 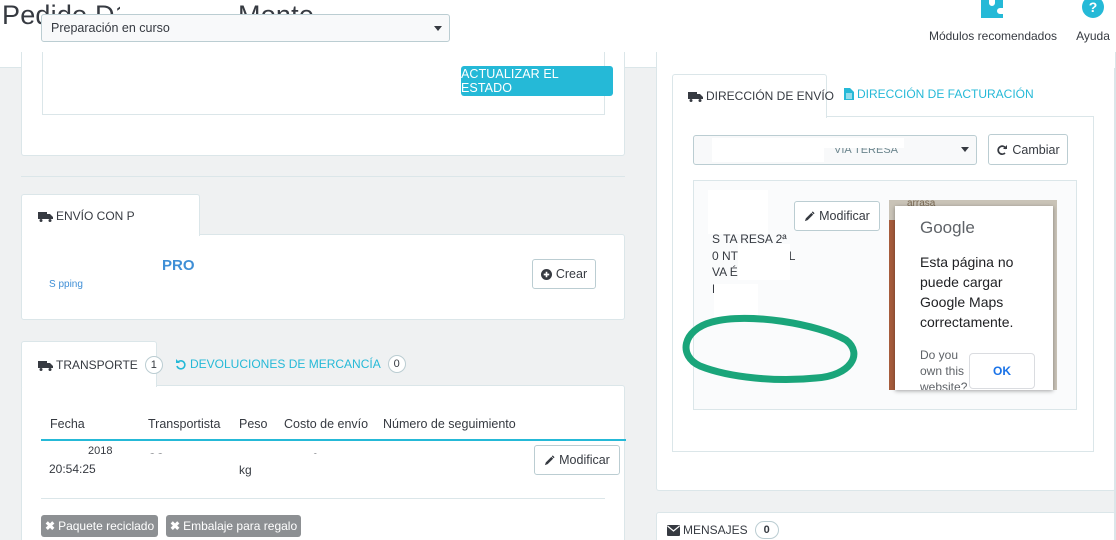 I want to click on create-shipment-button: Crear, so click(x=564, y=274).